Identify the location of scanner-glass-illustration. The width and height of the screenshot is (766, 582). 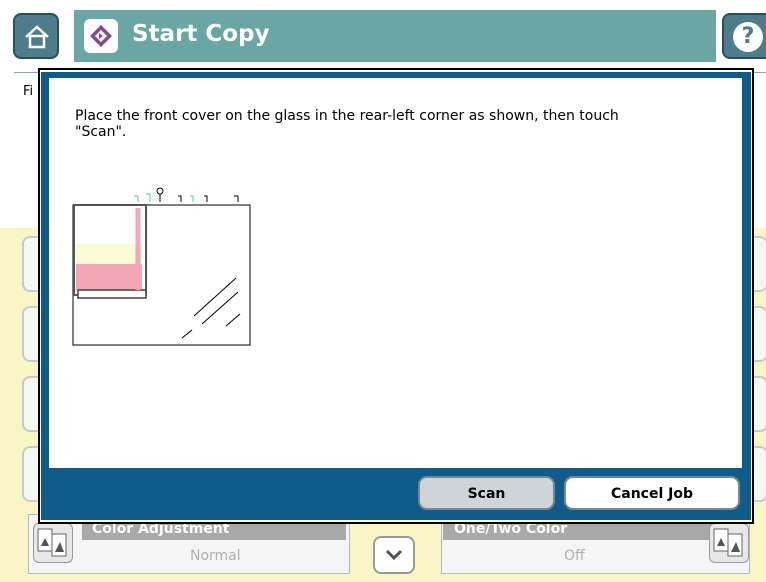
(163, 269).